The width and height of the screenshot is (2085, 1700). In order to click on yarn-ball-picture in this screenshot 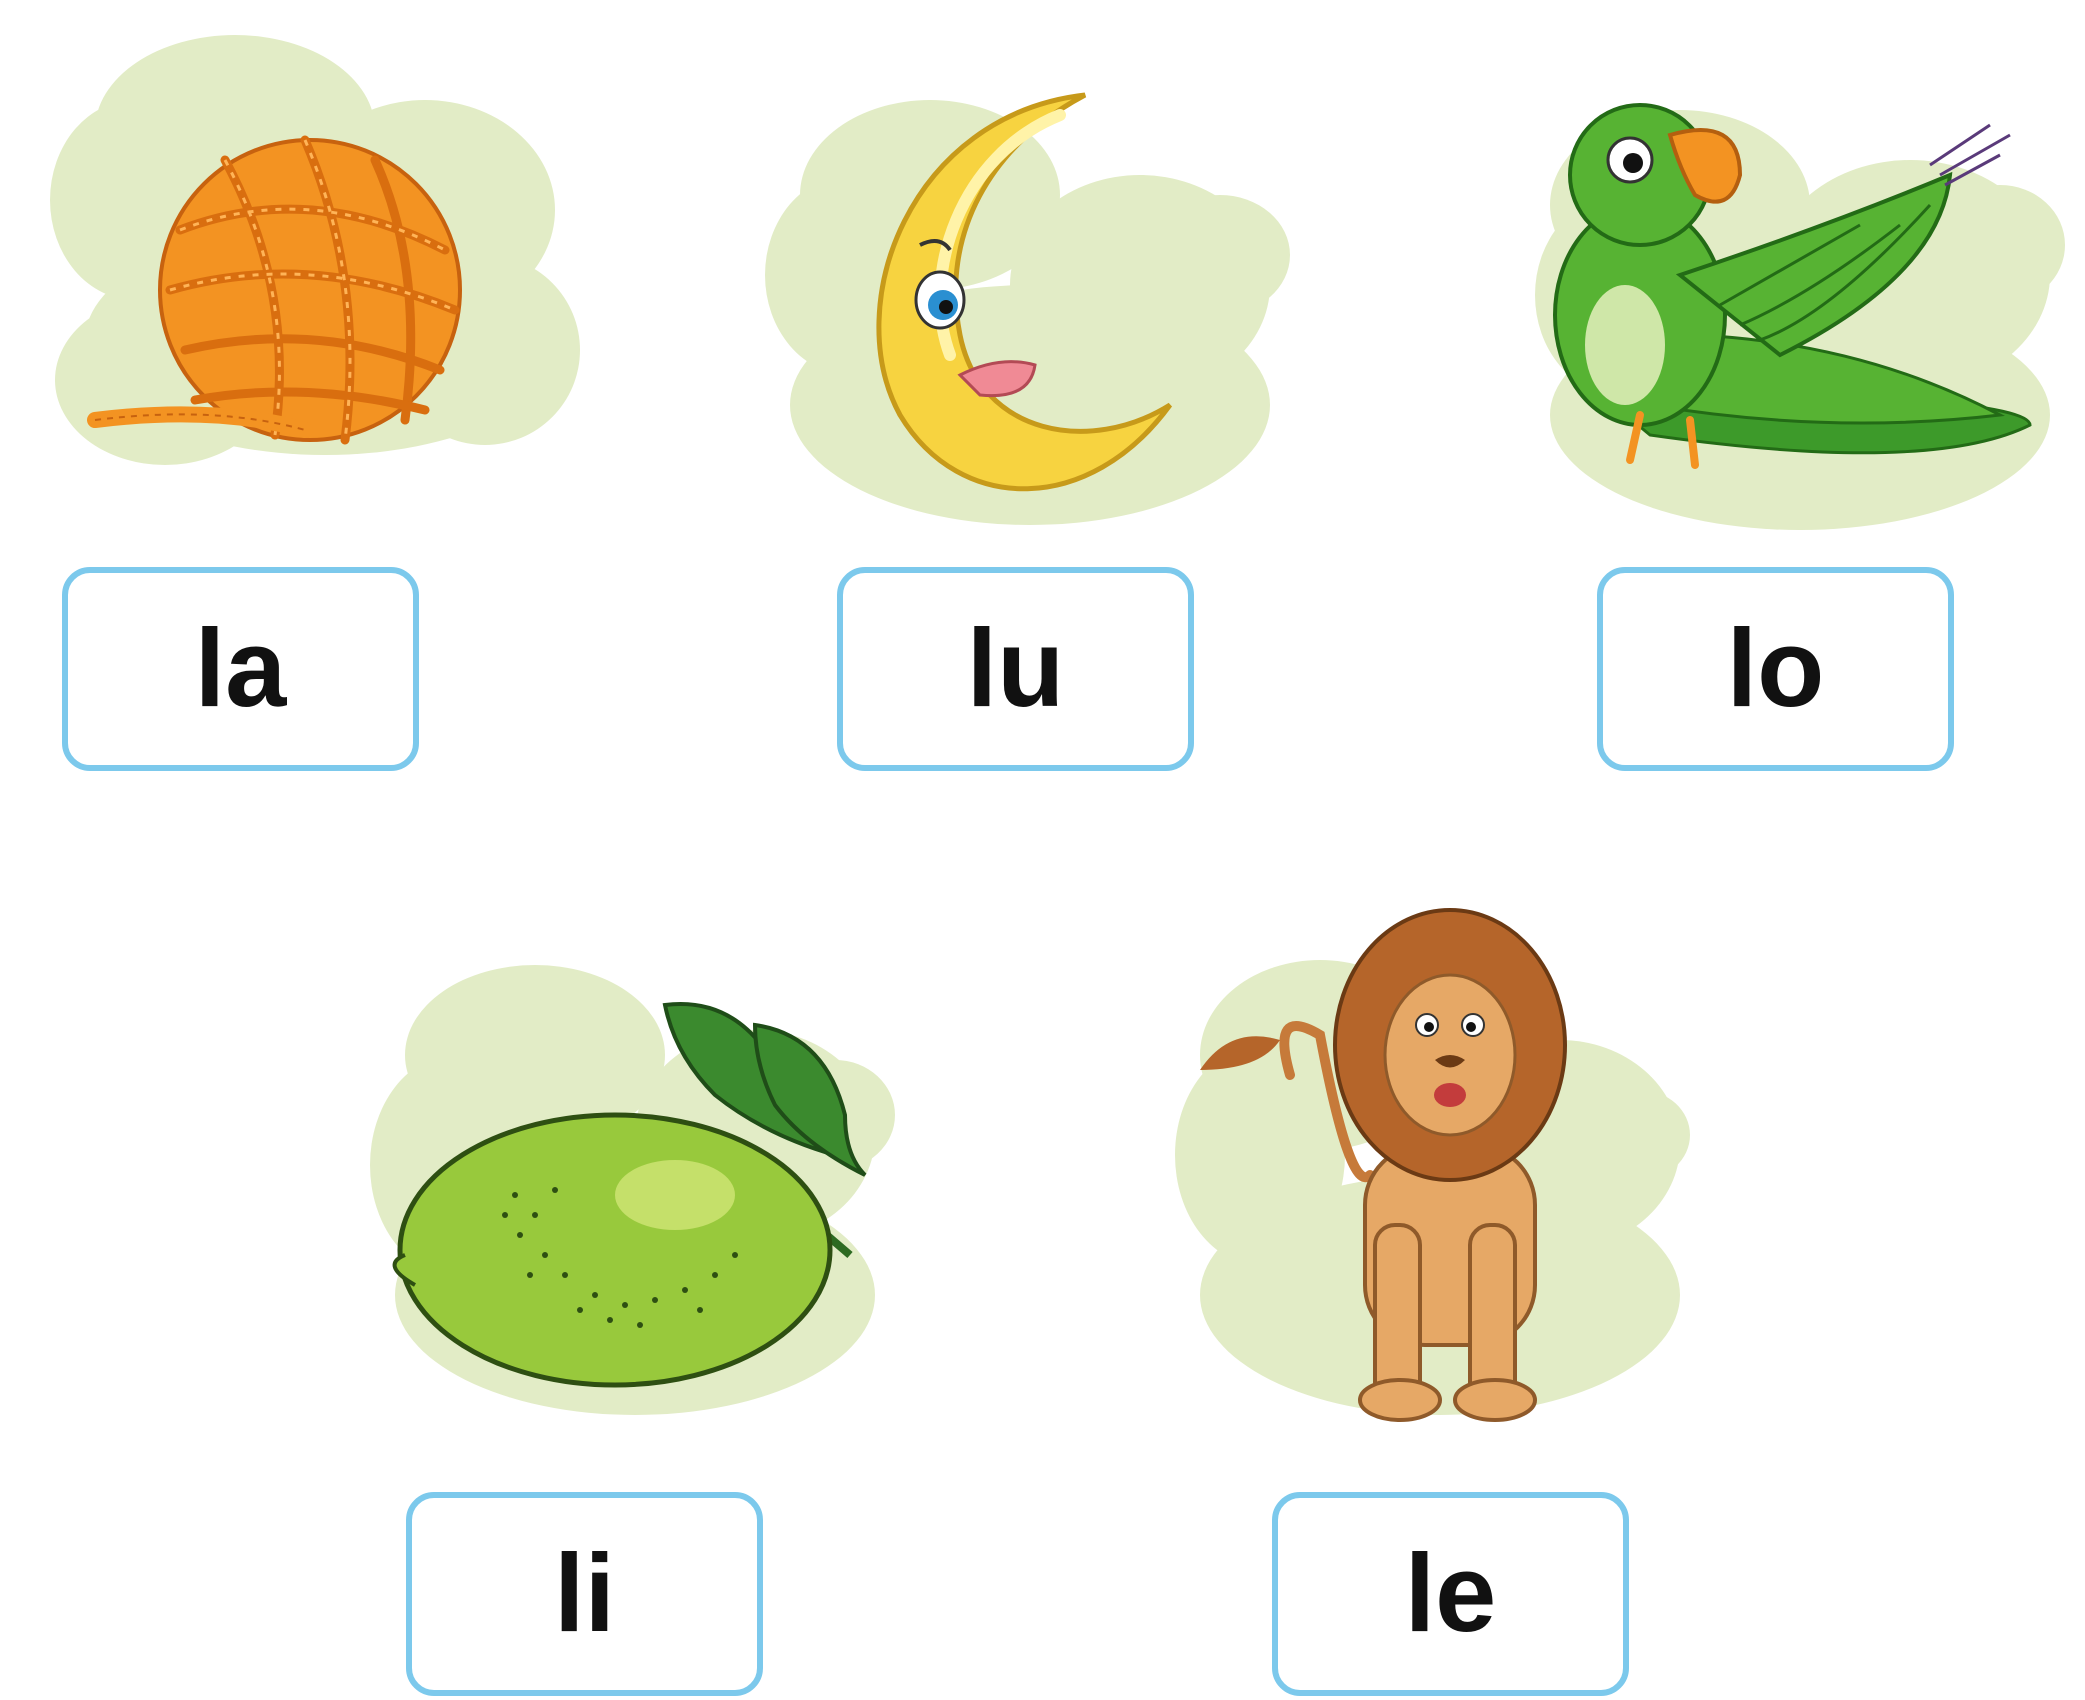, I will do `click(315, 255)`.